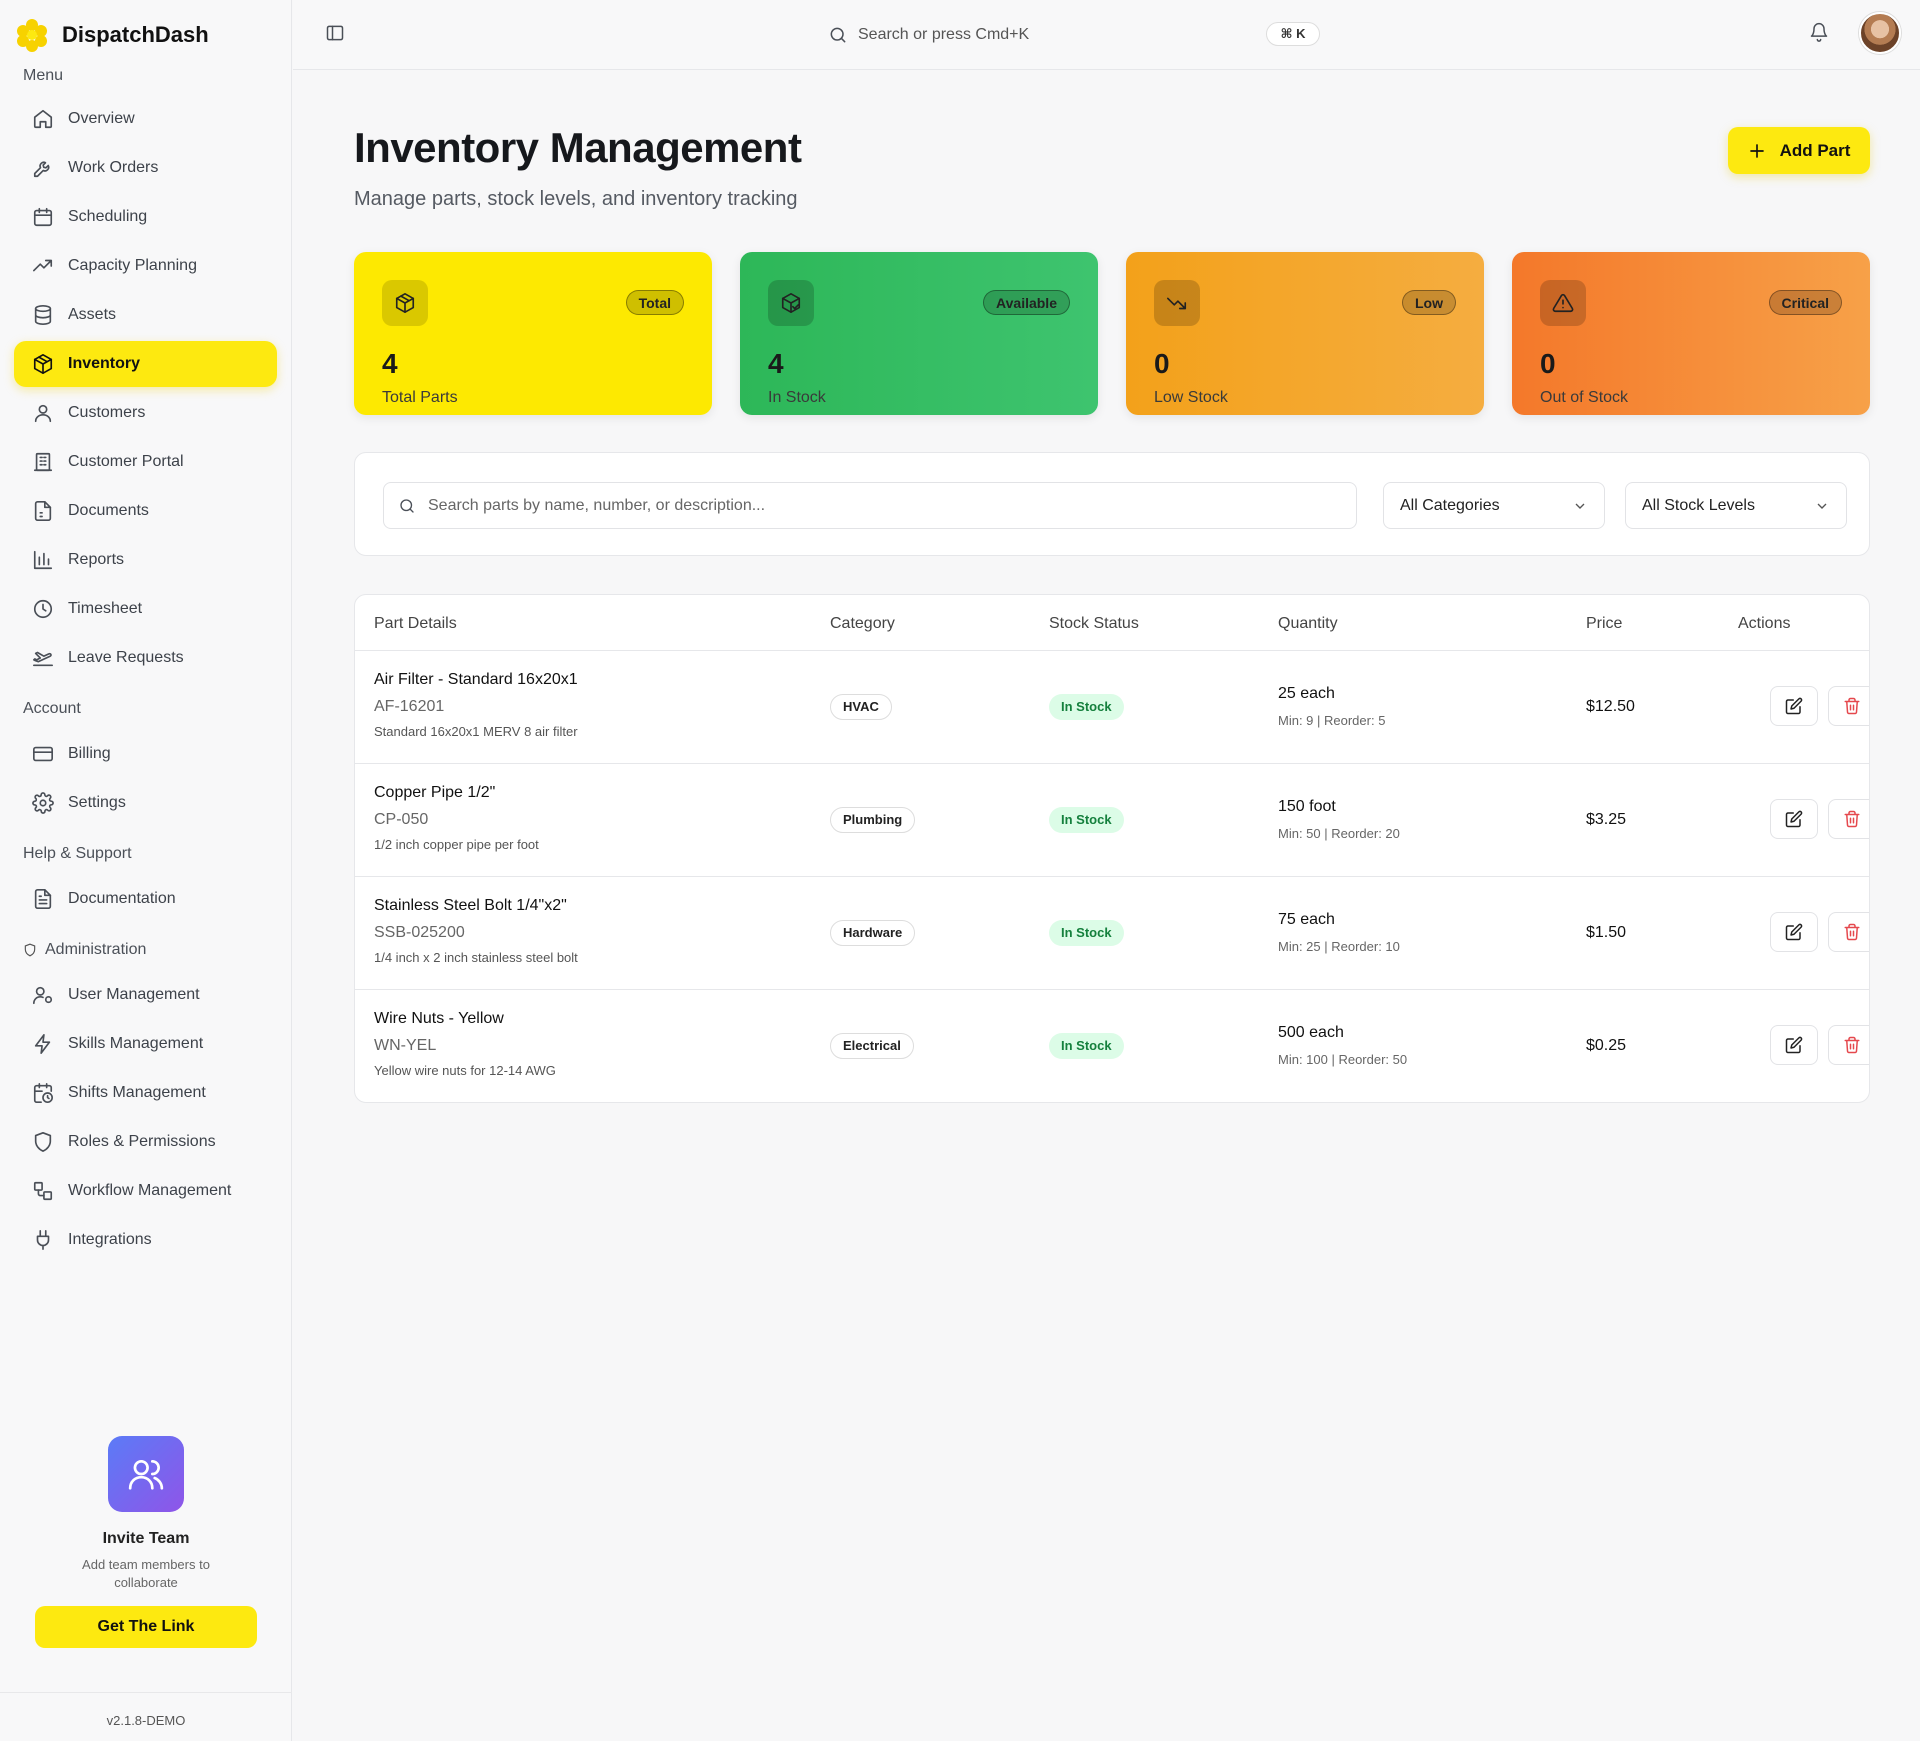 The height and width of the screenshot is (1741, 1920). I want to click on brand-name: DispatchDash, so click(135, 34).